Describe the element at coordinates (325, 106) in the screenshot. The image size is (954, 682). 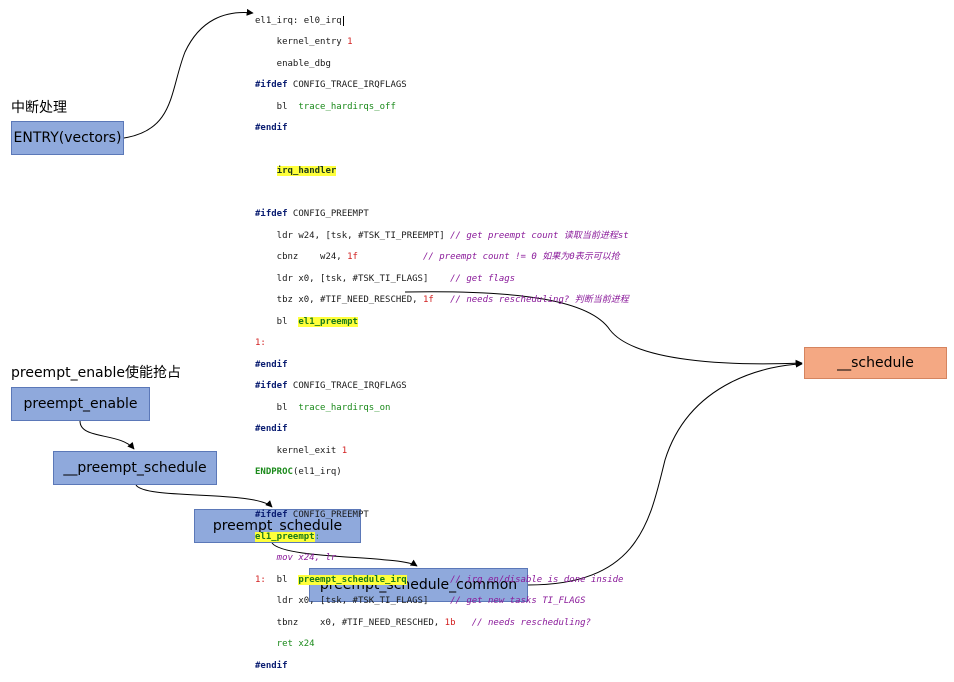
I see `code-line: bl trace_hardirqs_off` at that location.